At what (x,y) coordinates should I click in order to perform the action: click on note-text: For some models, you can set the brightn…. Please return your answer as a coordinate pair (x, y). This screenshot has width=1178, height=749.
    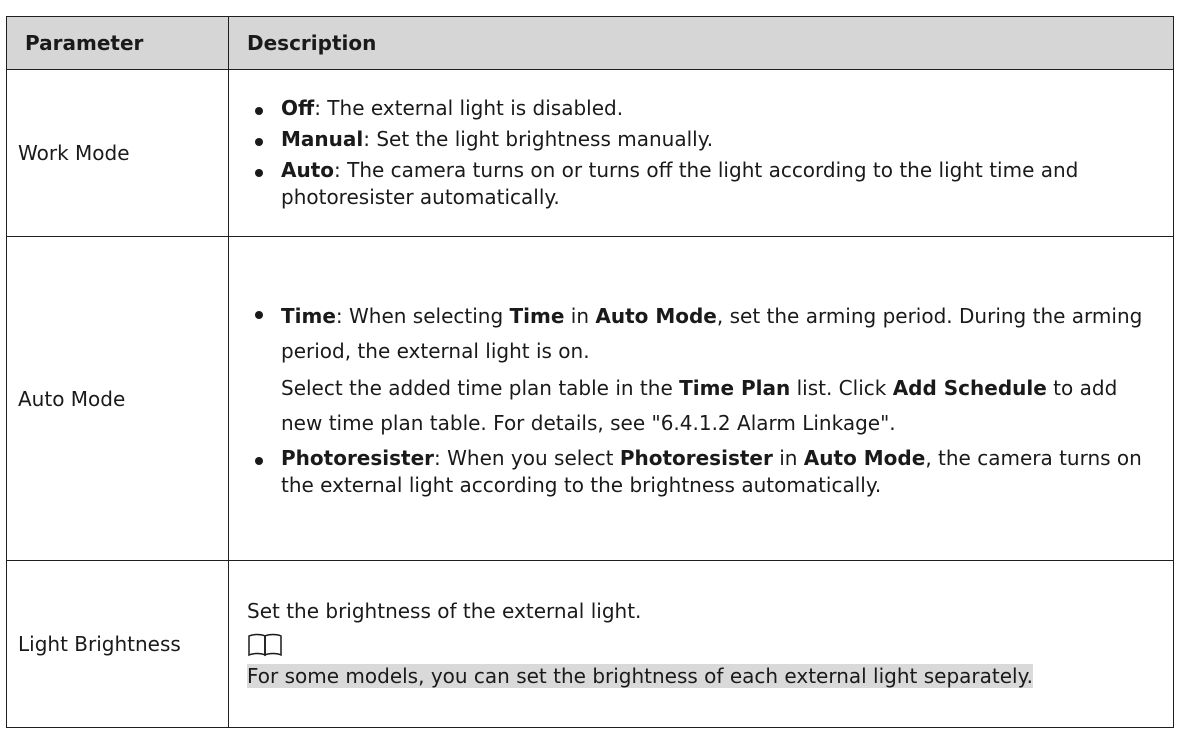
    Looking at the image, I should click on (640, 676).